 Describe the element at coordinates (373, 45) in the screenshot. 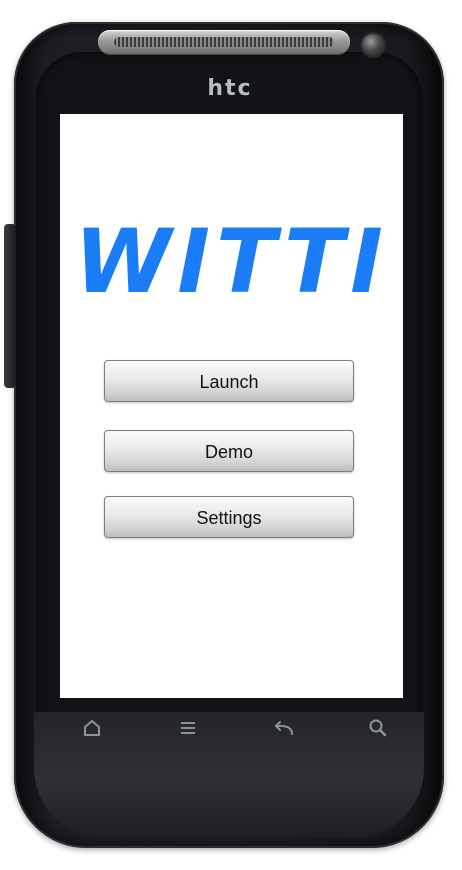

I see `front-camera` at that location.